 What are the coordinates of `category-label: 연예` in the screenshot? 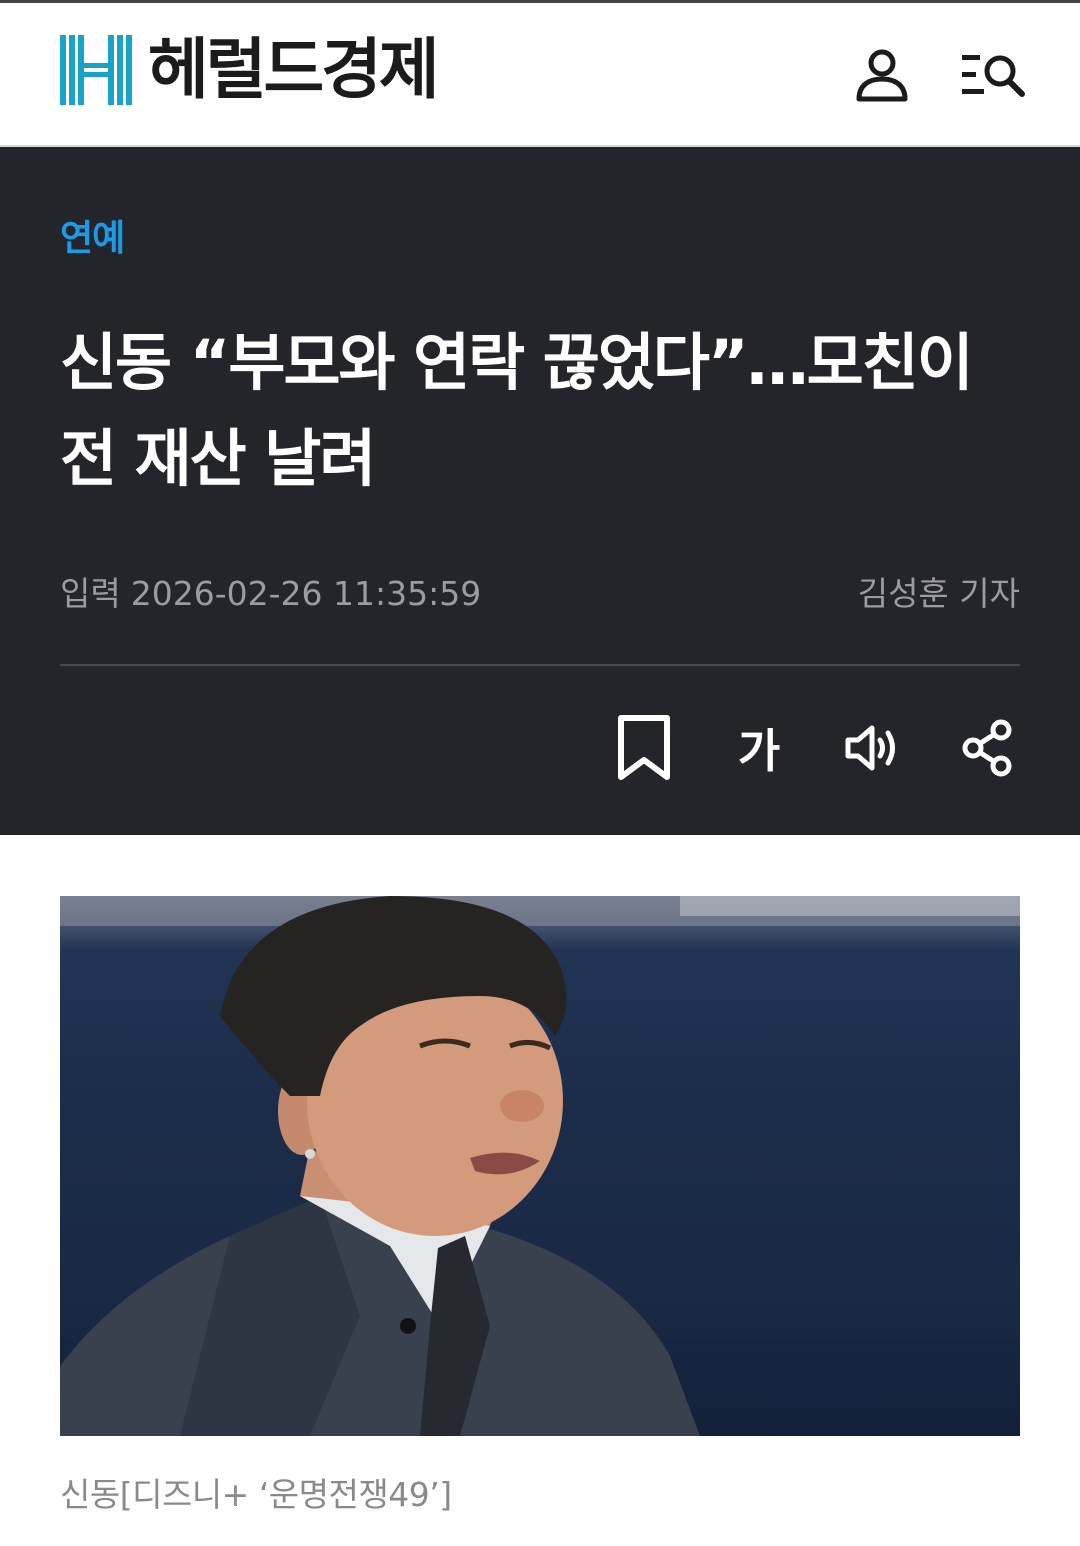 It's located at (92, 235).